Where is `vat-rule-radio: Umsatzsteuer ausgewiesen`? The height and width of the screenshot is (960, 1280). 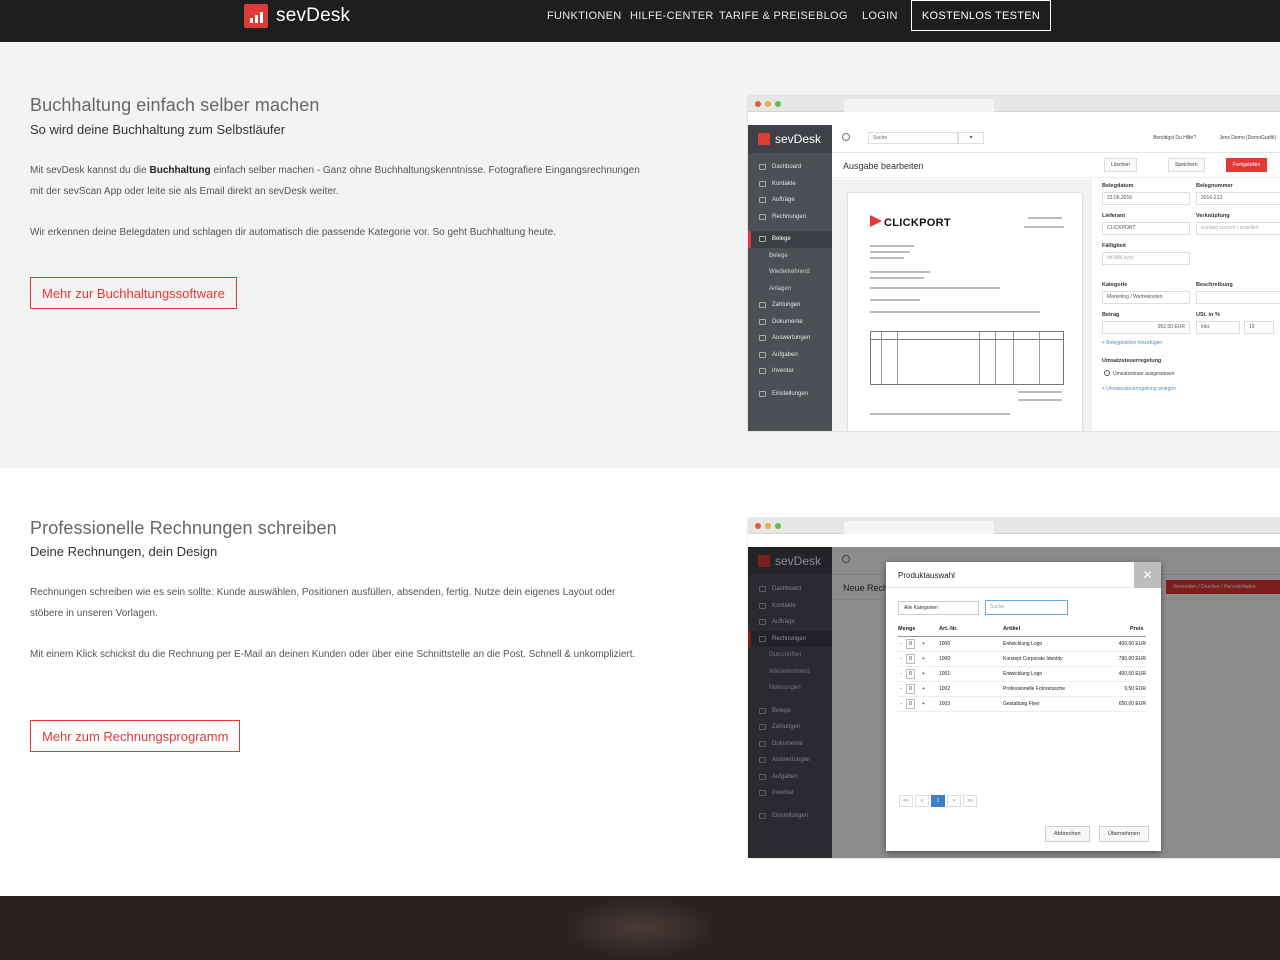
vat-rule-radio: Umsatzsteuer ausgewiesen is located at coordinates (1139, 373).